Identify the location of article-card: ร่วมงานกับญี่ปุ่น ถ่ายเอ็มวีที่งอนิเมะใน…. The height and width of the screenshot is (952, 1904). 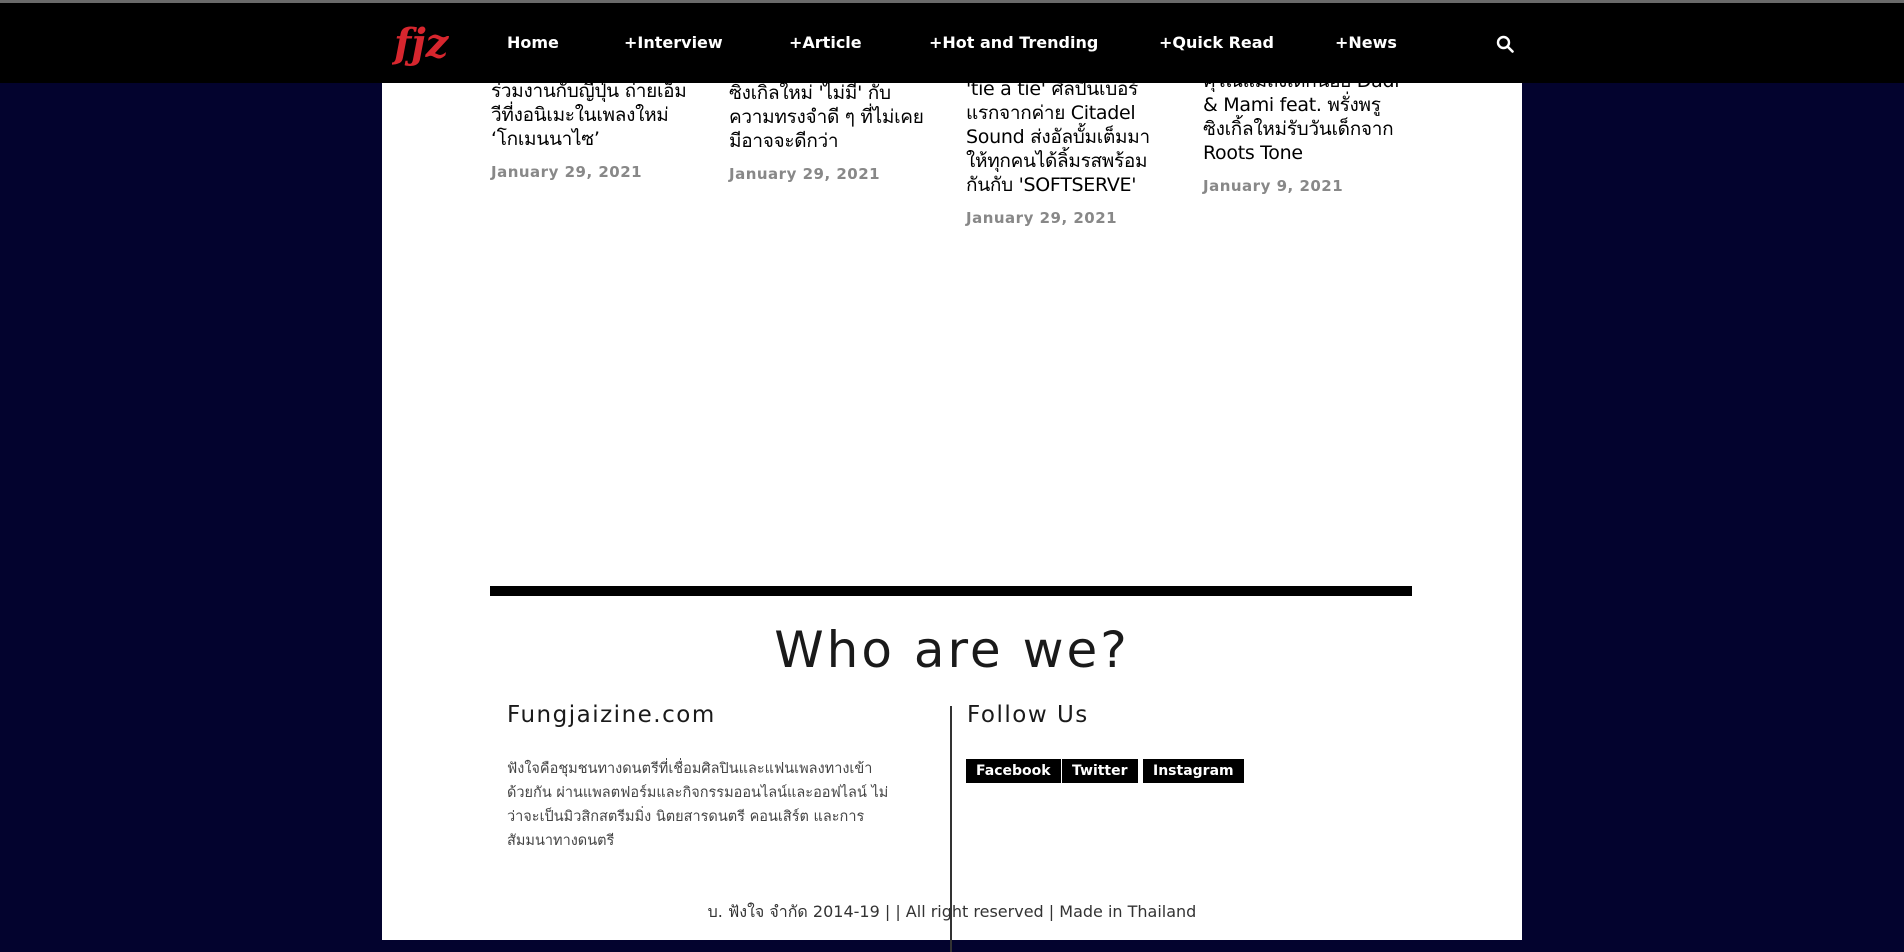
(591, 130).